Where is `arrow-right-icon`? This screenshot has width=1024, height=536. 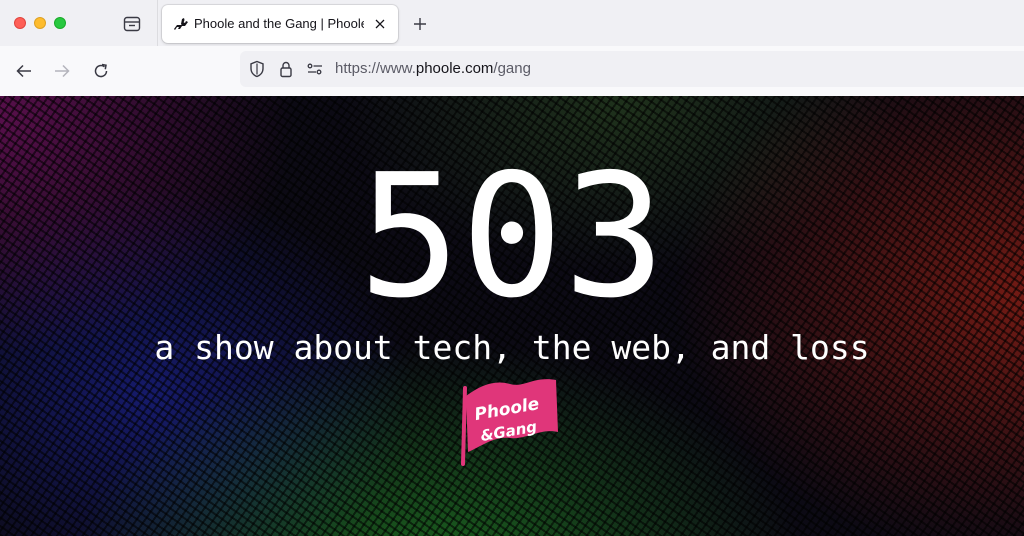
arrow-right-icon is located at coordinates (62, 71).